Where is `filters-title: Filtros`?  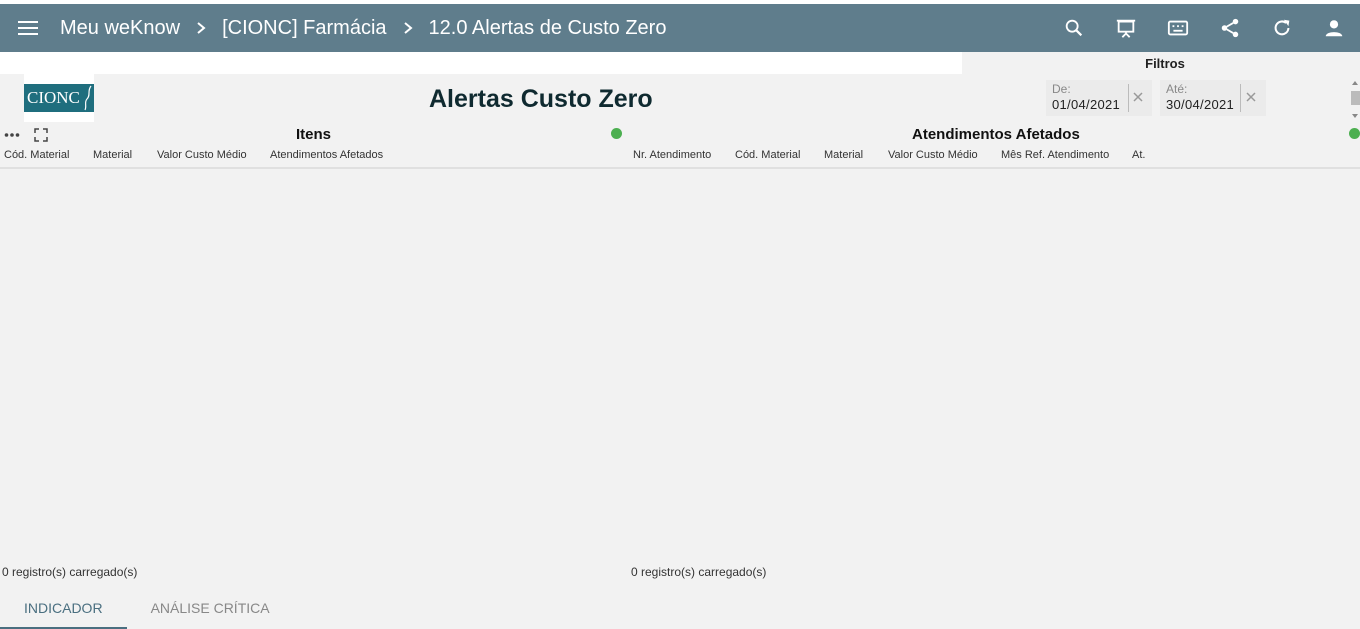
filters-title: Filtros is located at coordinates (1165, 63).